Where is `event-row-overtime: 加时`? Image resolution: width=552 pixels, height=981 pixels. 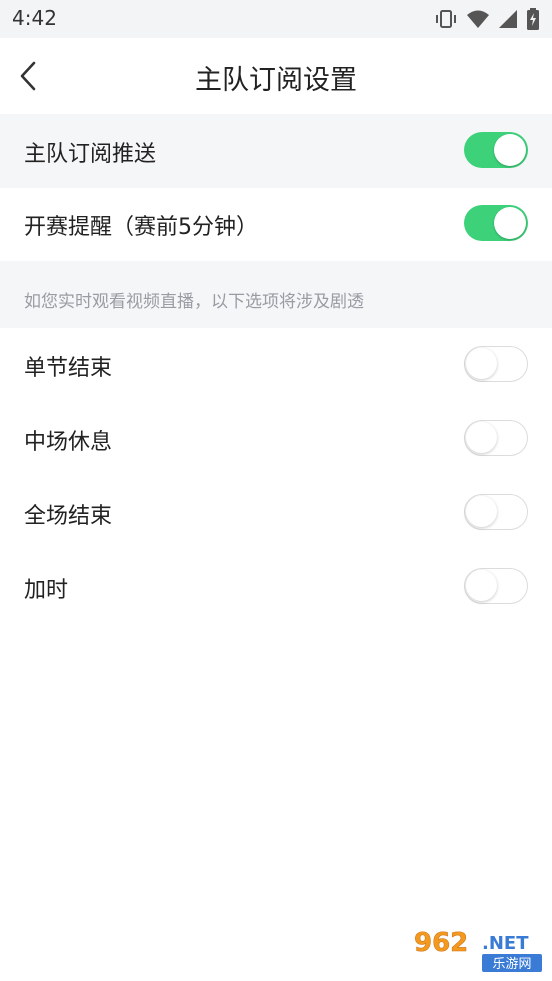 event-row-overtime: 加时 is located at coordinates (276, 587).